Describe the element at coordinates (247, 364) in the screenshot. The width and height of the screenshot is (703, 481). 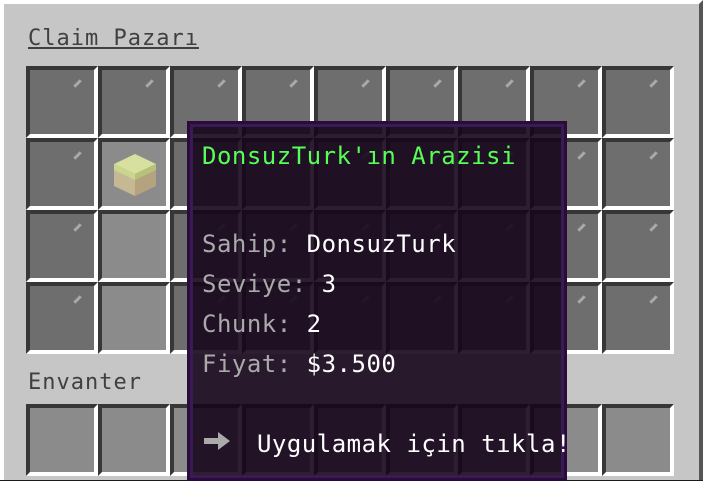
I see `price-label: Fiyat:` at that location.